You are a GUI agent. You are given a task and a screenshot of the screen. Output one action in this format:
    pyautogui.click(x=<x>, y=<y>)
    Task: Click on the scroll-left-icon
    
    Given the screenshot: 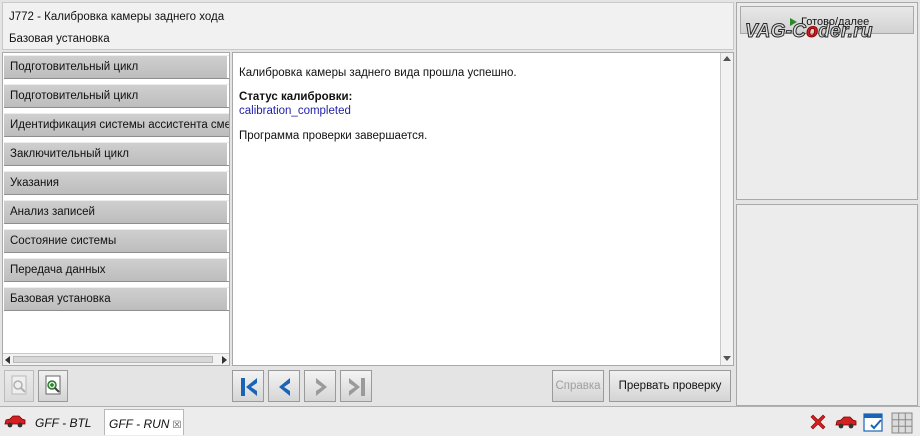 What is the action you would take?
    pyautogui.click(x=7, y=360)
    